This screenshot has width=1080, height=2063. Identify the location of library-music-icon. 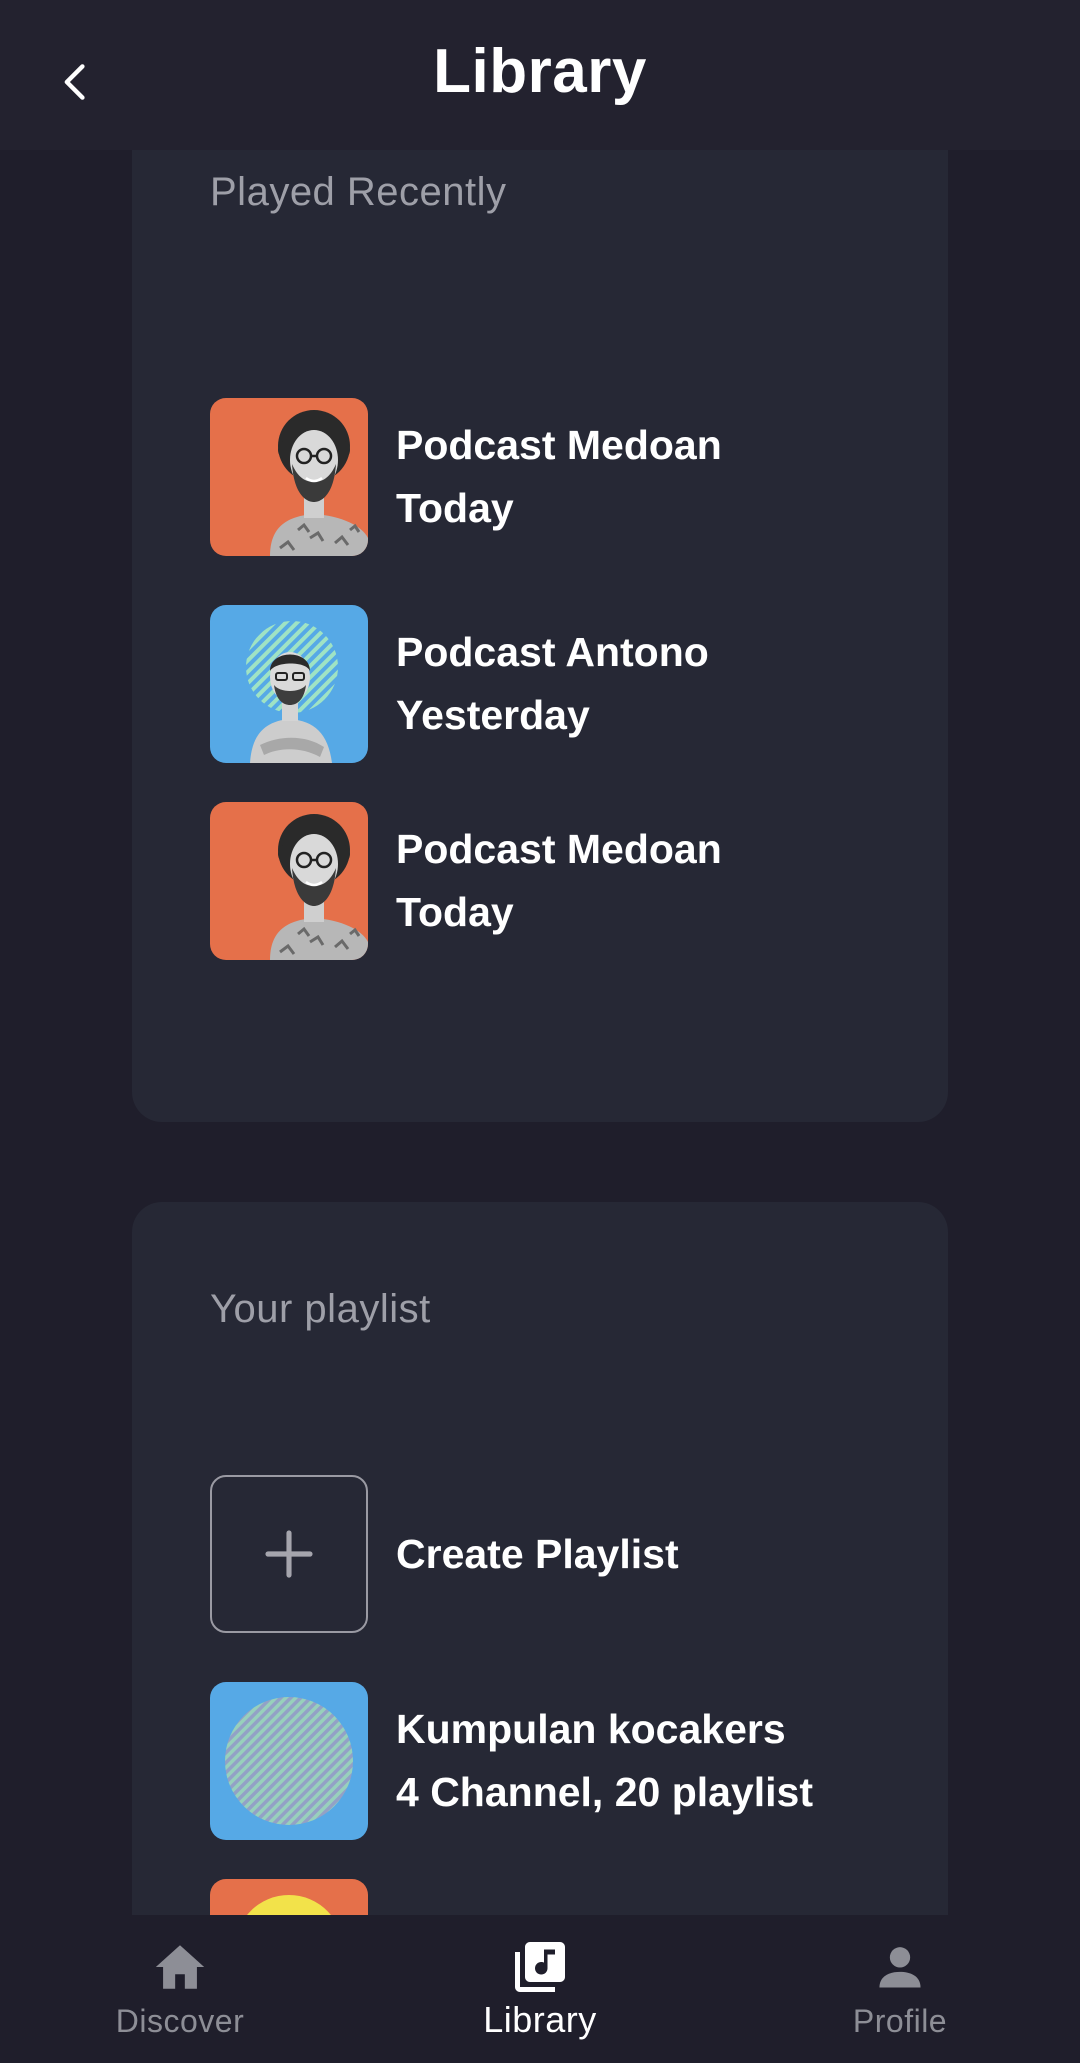
(540, 1967).